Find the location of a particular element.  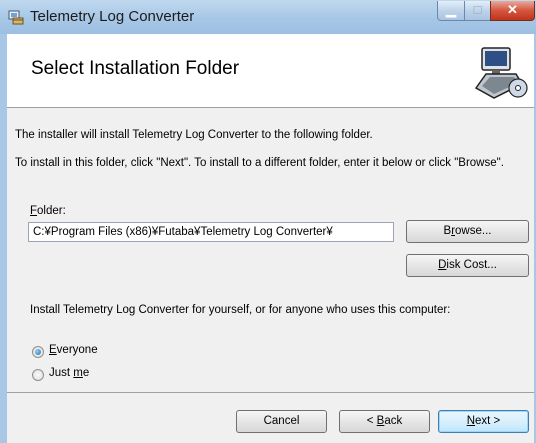

minimize-icon: ▁ is located at coordinates (451, 9).